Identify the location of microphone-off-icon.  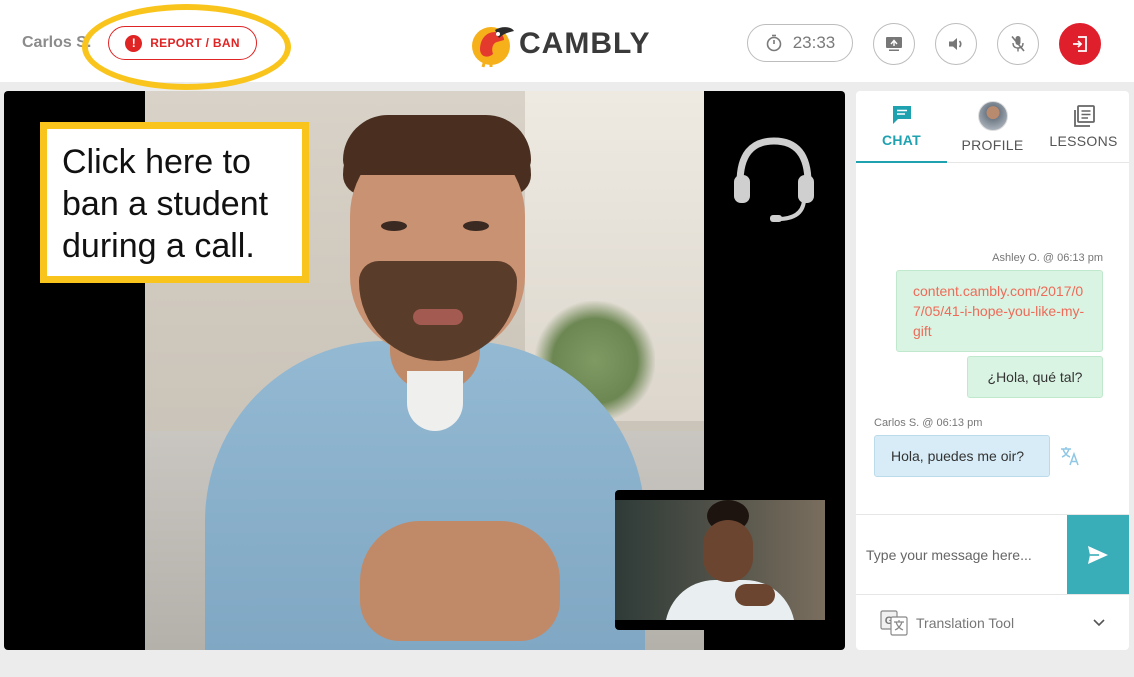
(1018, 43).